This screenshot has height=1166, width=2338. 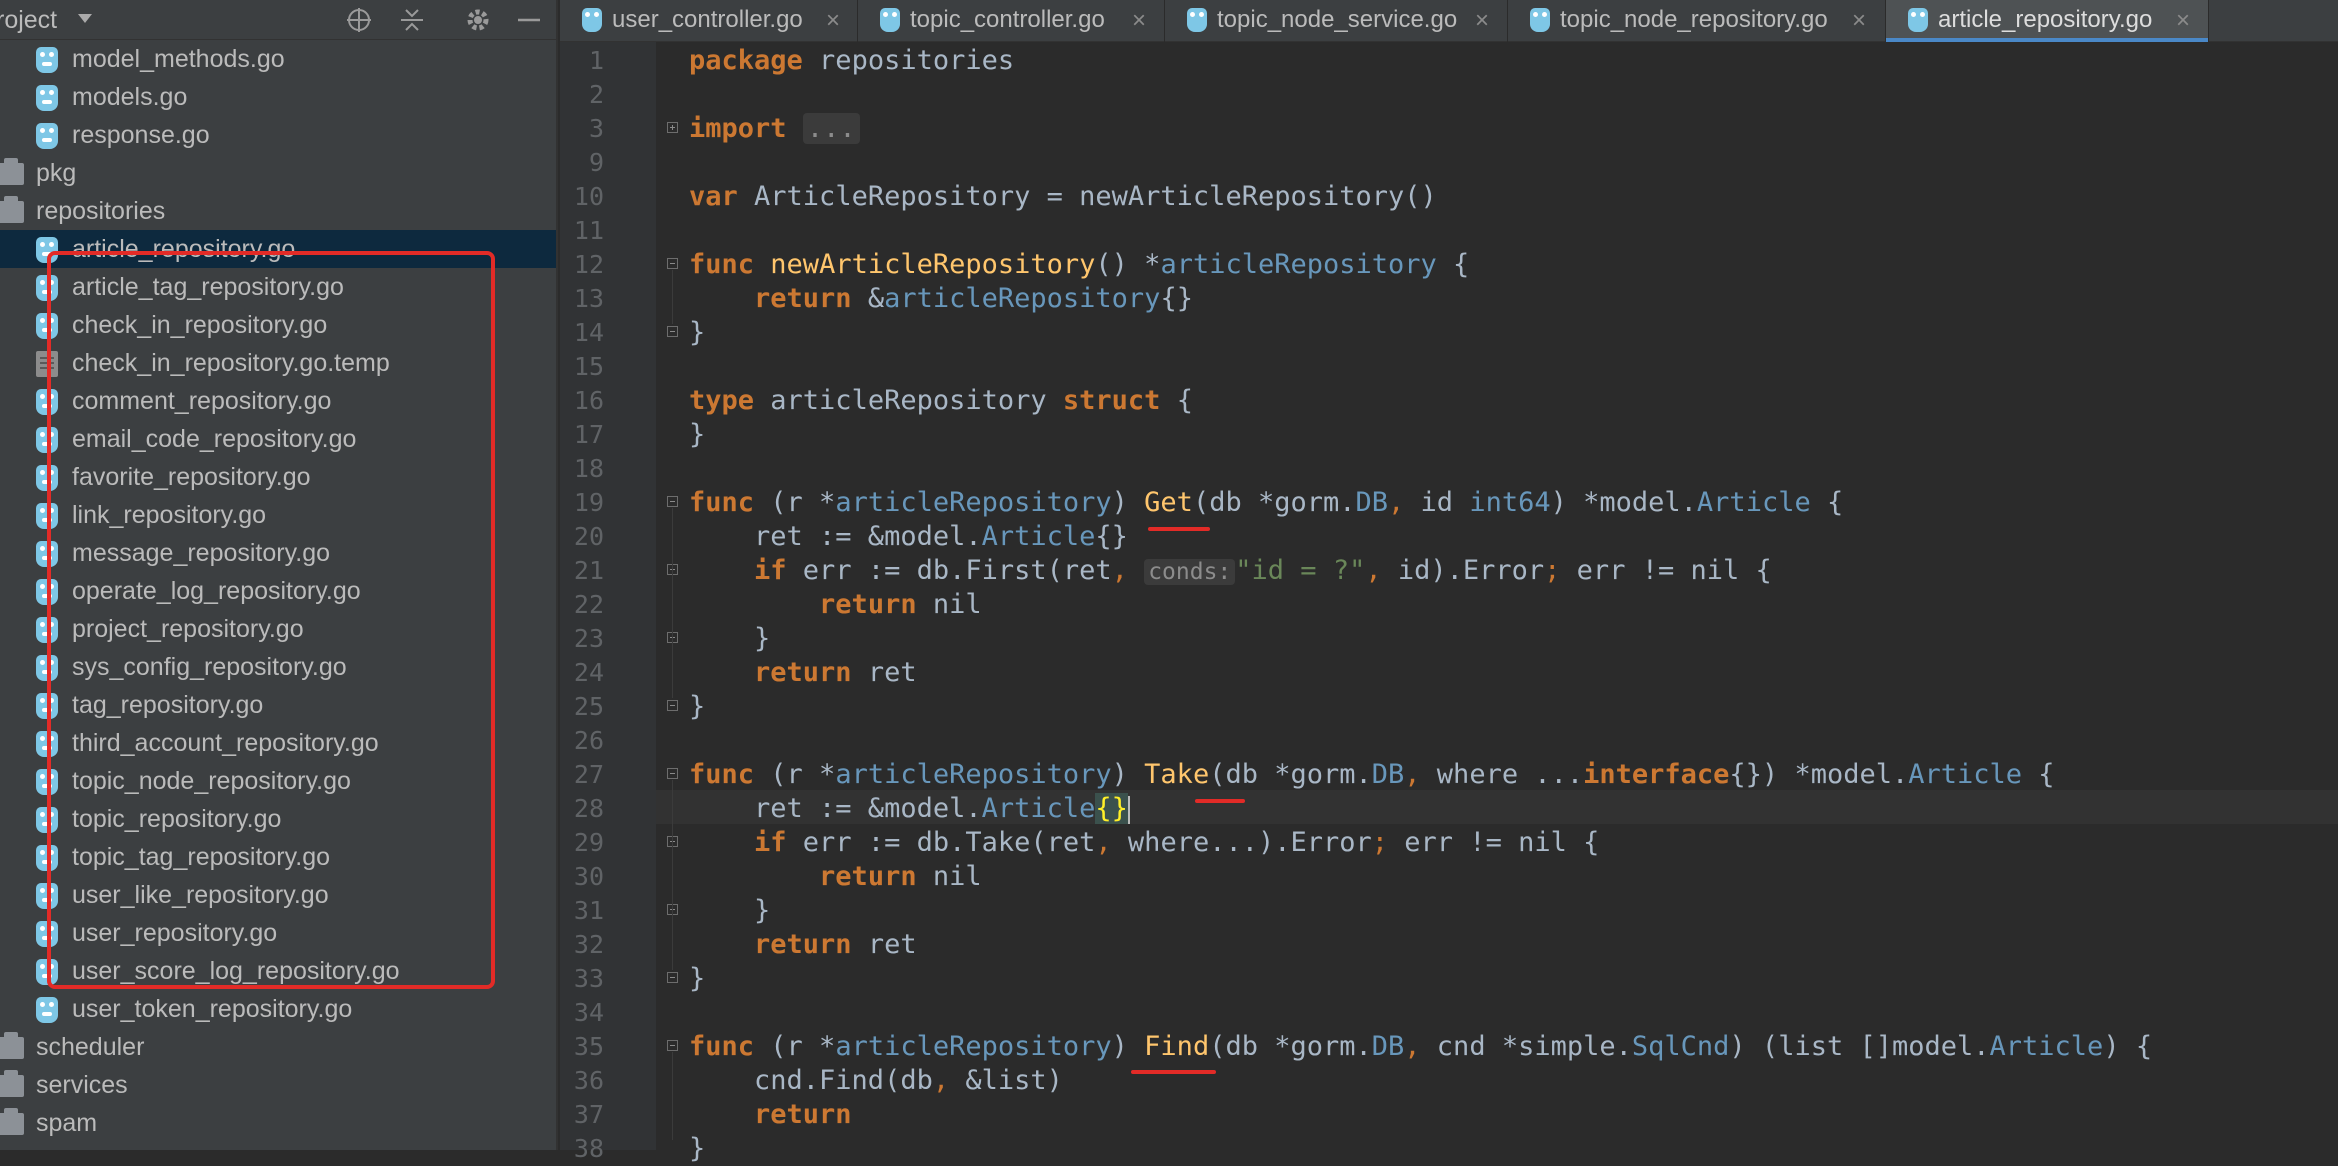 I want to click on line-number: 17, so click(x=588, y=434).